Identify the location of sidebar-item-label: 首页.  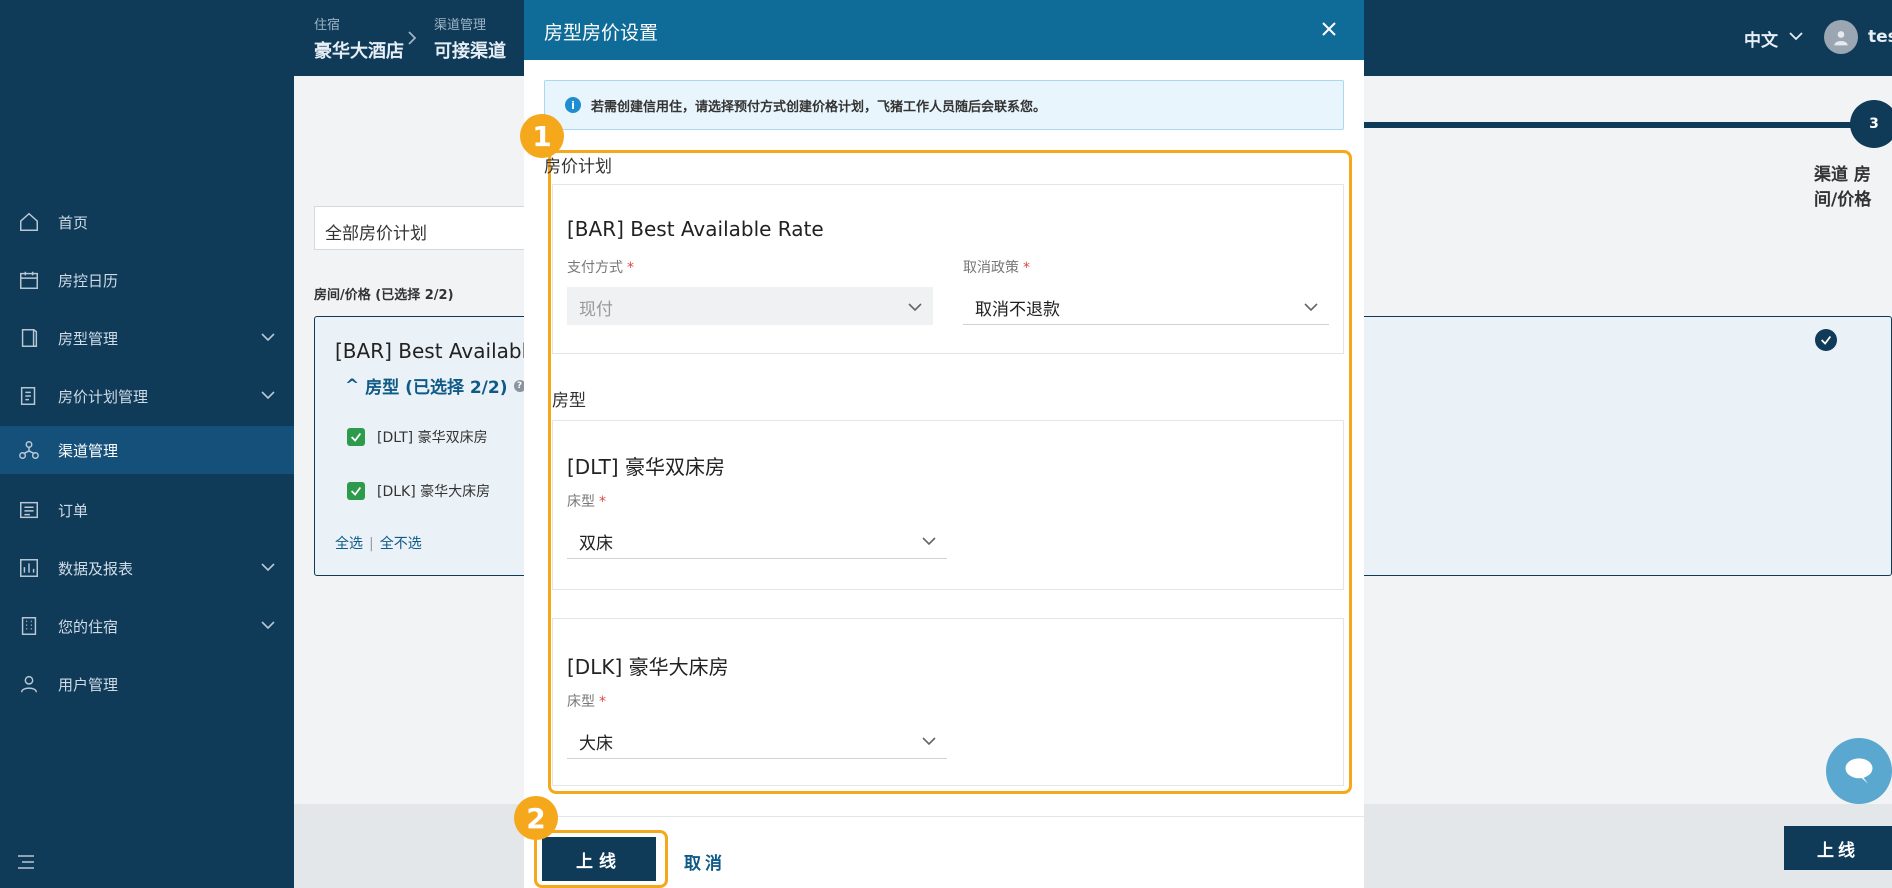
(73, 222).